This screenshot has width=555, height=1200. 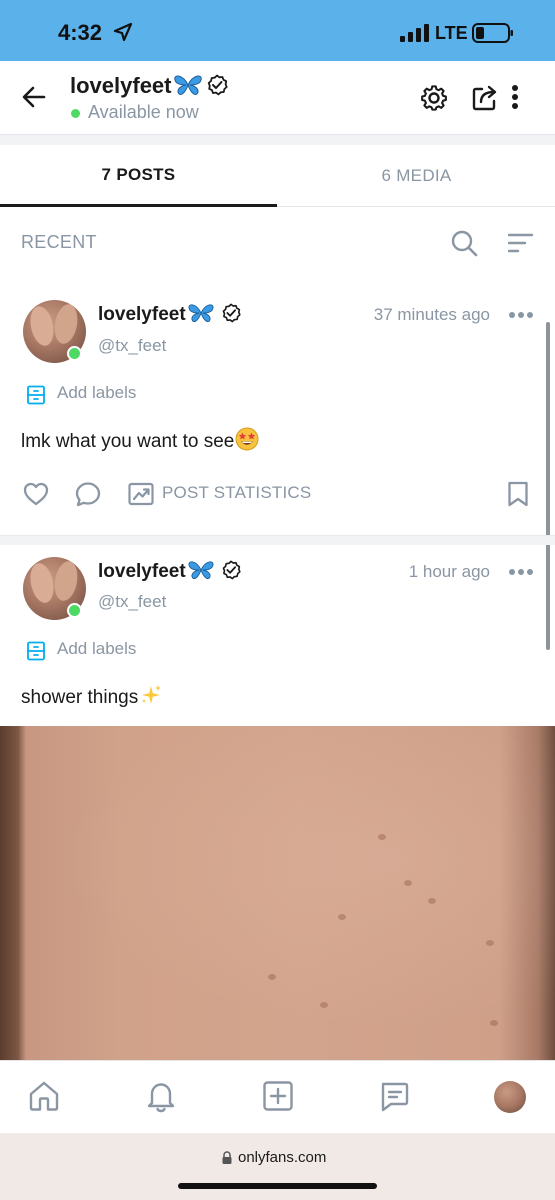 I want to click on settings-gear-icon, so click(x=434, y=98).